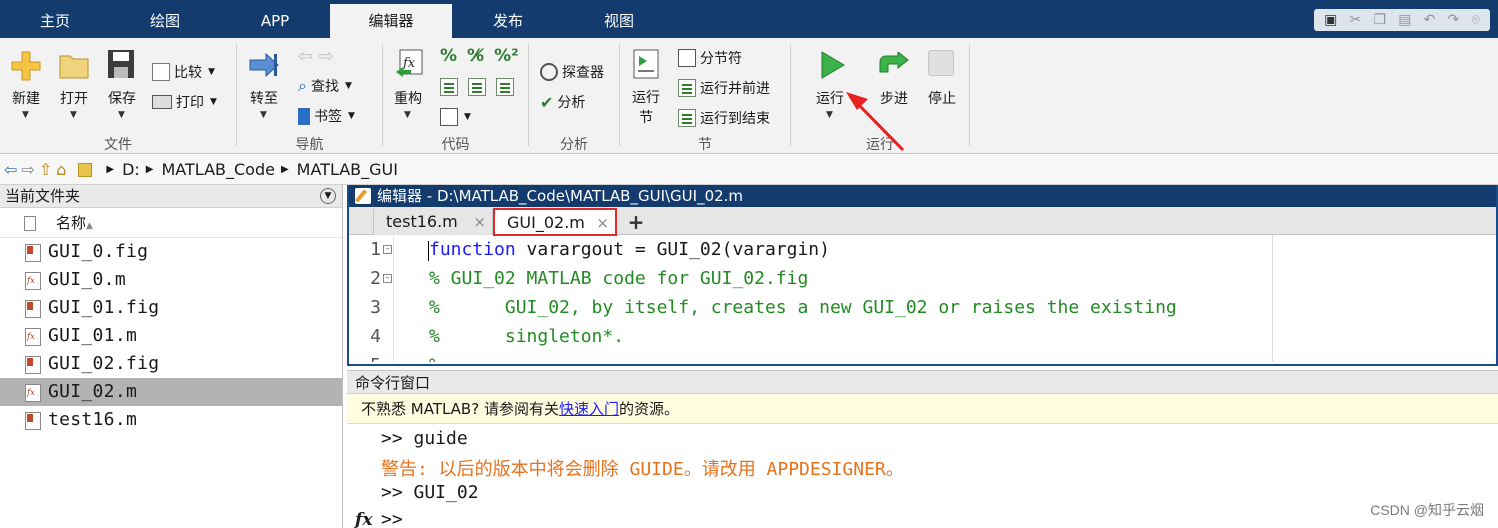 This screenshot has width=1498, height=528. I want to click on file-list-item: GUI_02.fig, so click(171, 364).